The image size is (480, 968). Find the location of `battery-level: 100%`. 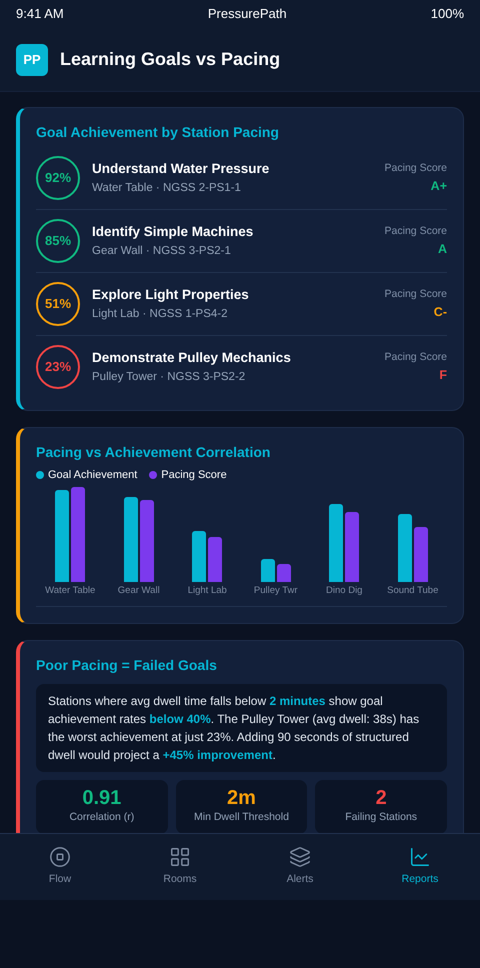

battery-level: 100% is located at coordinates (447, 14).